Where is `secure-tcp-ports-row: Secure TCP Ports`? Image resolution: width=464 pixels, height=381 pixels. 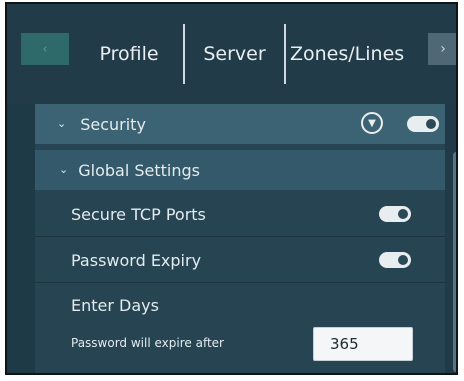 secure-tcp-ports-row: Secure TCP Ports is located at coordinates (240, 214).